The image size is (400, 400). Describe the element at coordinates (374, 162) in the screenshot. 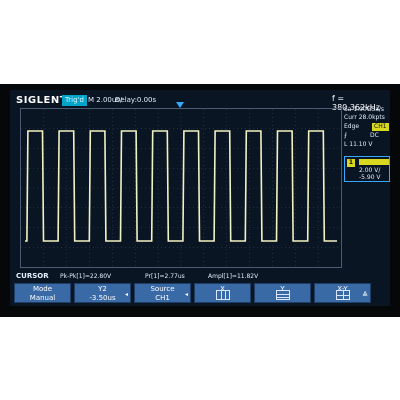

I see `channel-color-chip` at that location.